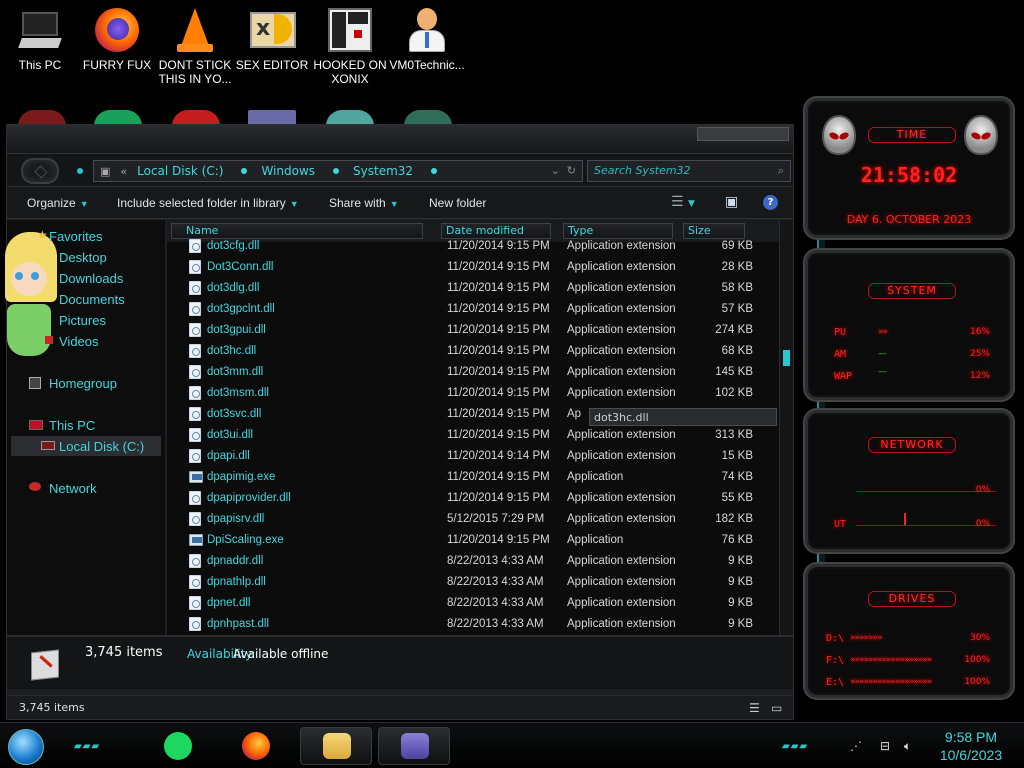 The height and width of the screenshot is (768, 1024). What do you see at coordinates (180, 171) in the screenshot?
I see `breadcrumb-local-disk: Local Disk (C:)` at bounding box center [180, 171].